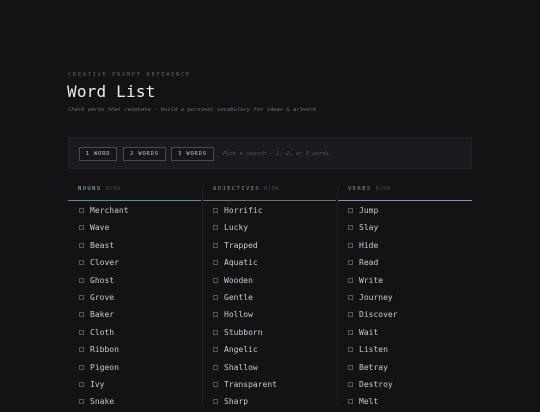 This screenshot has height=412, width=540. I want to click on two-words-button: 2 WORDS, so click(144, 154).